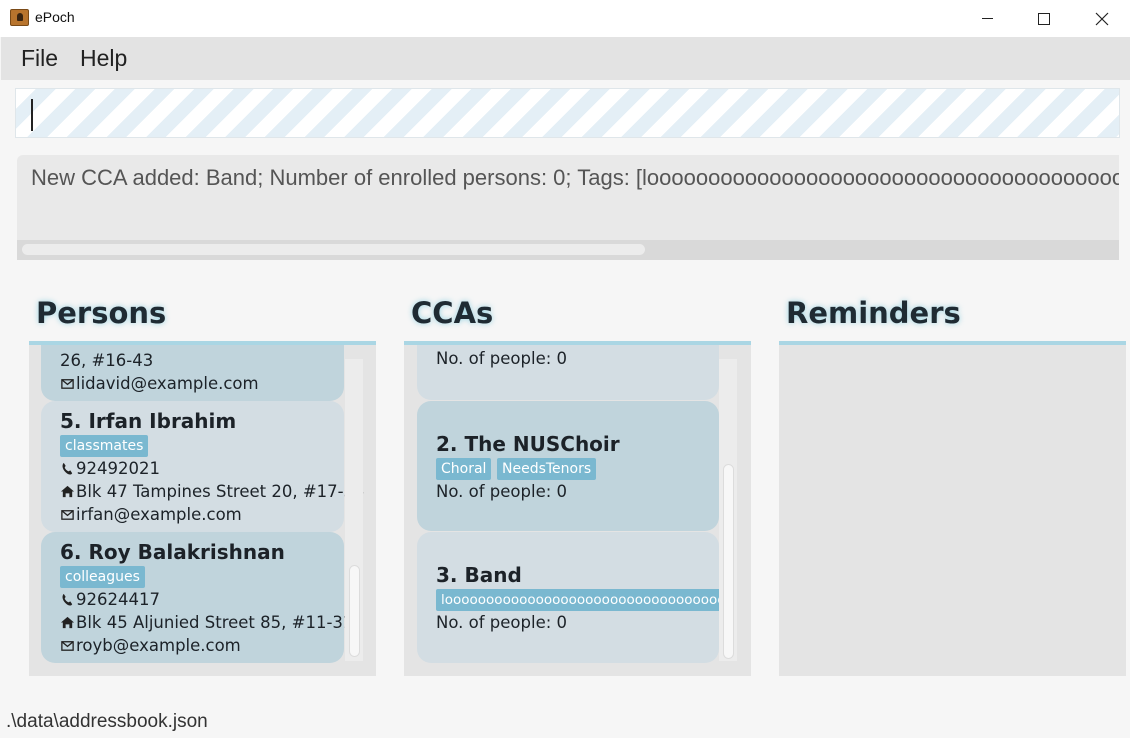 The height and width of the screenshot is (738, 1130). Describe the element at coordinates (354, 510) in the screenshot. I see `persons-vertical-scrollbar` at that location.